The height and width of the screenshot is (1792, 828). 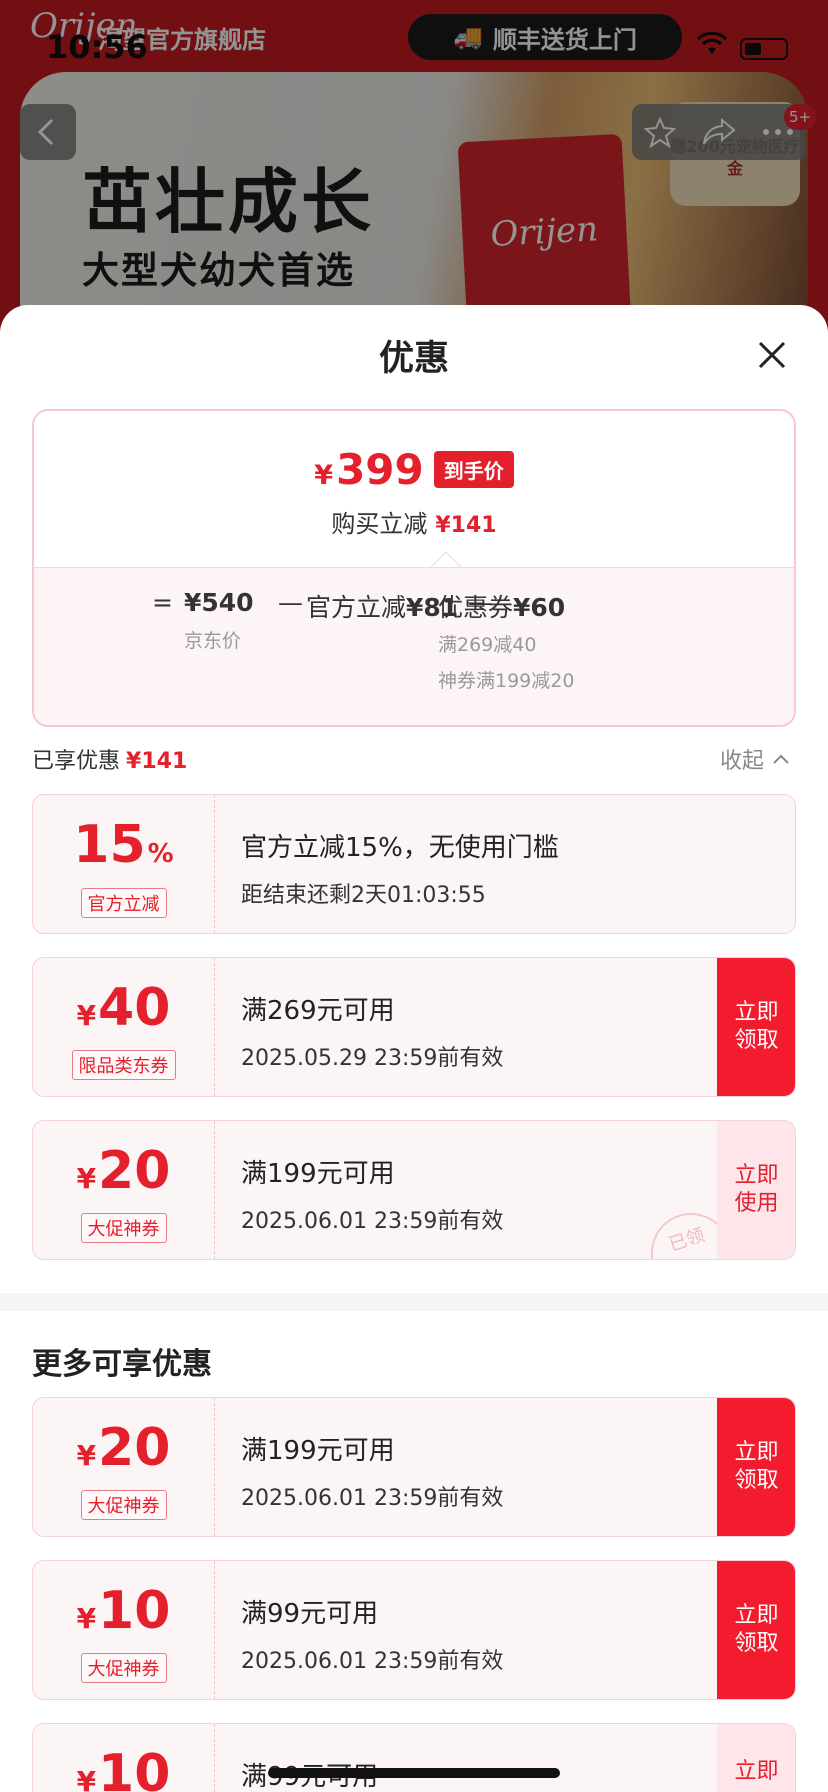 What do you see at coordinates (162, 602) in the screenshot?
I see `equals-sign: =` at bounding box center [162, 602].